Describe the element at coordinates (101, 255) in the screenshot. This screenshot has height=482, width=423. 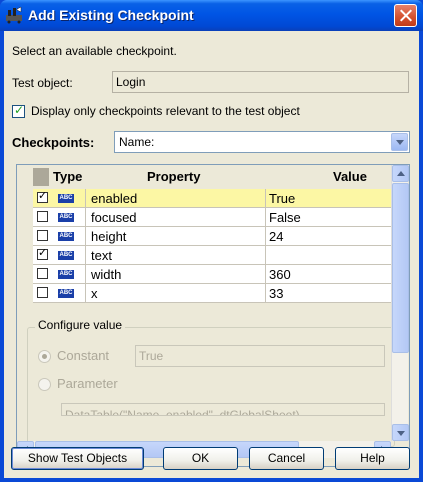
I see `property-cell: text` at that location.